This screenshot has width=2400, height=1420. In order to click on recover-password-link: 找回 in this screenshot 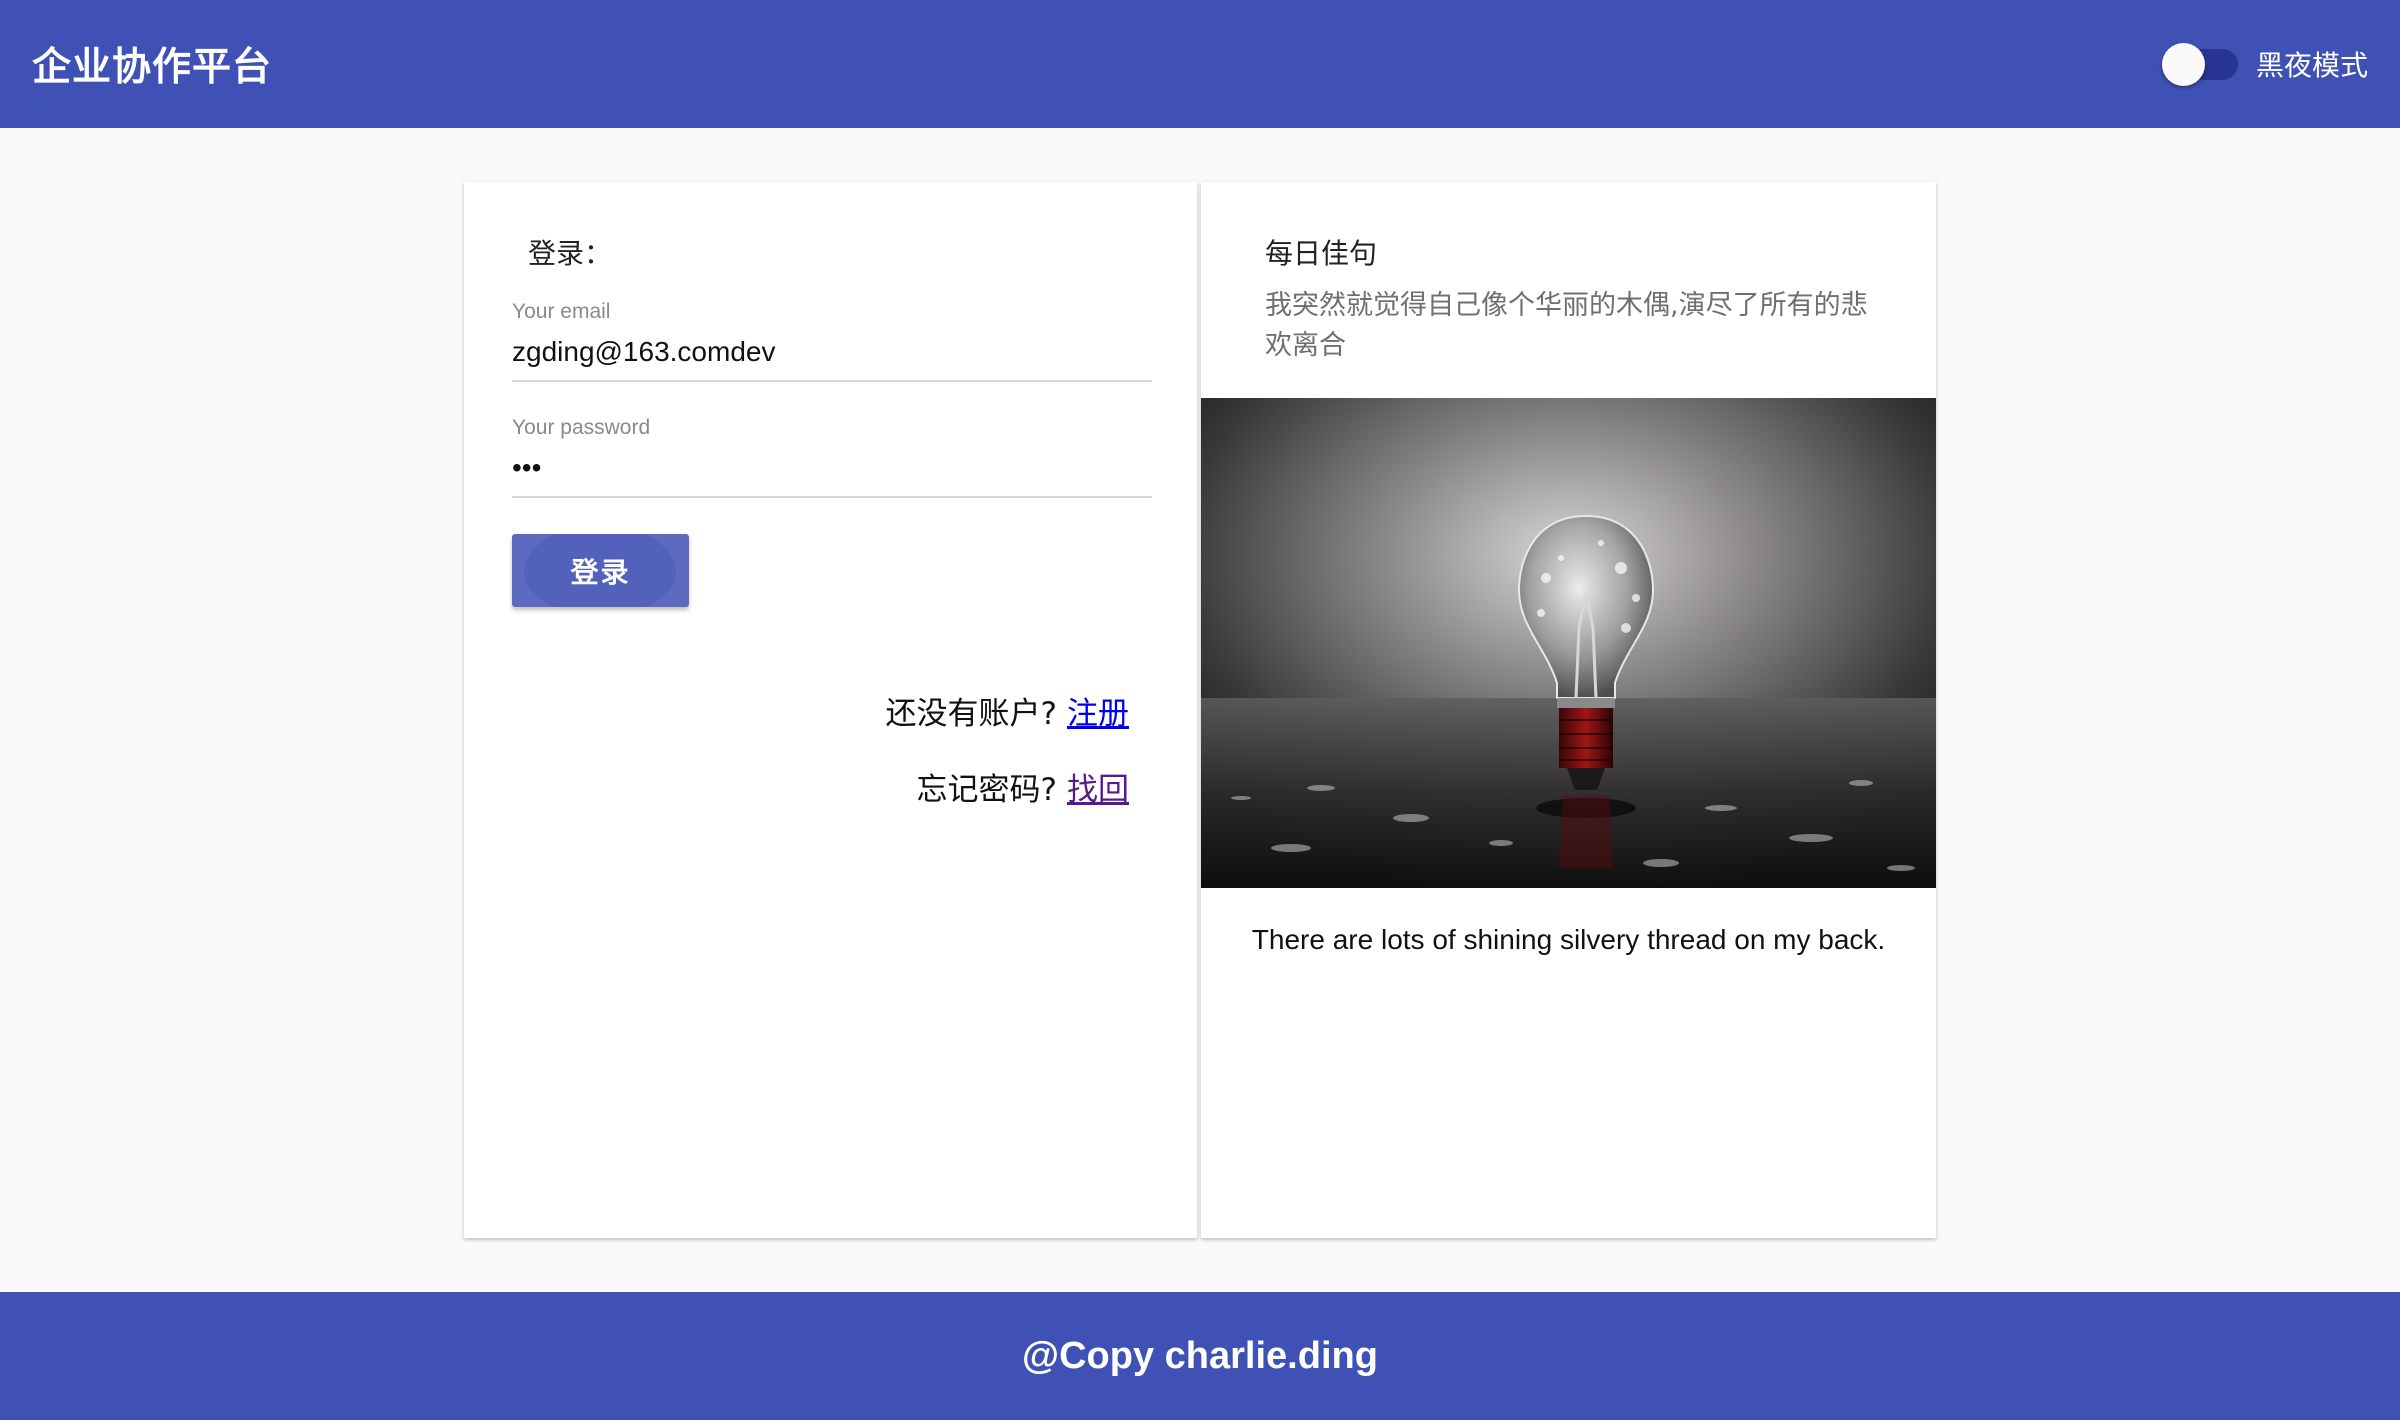, I will do `click(1098, 790)`.